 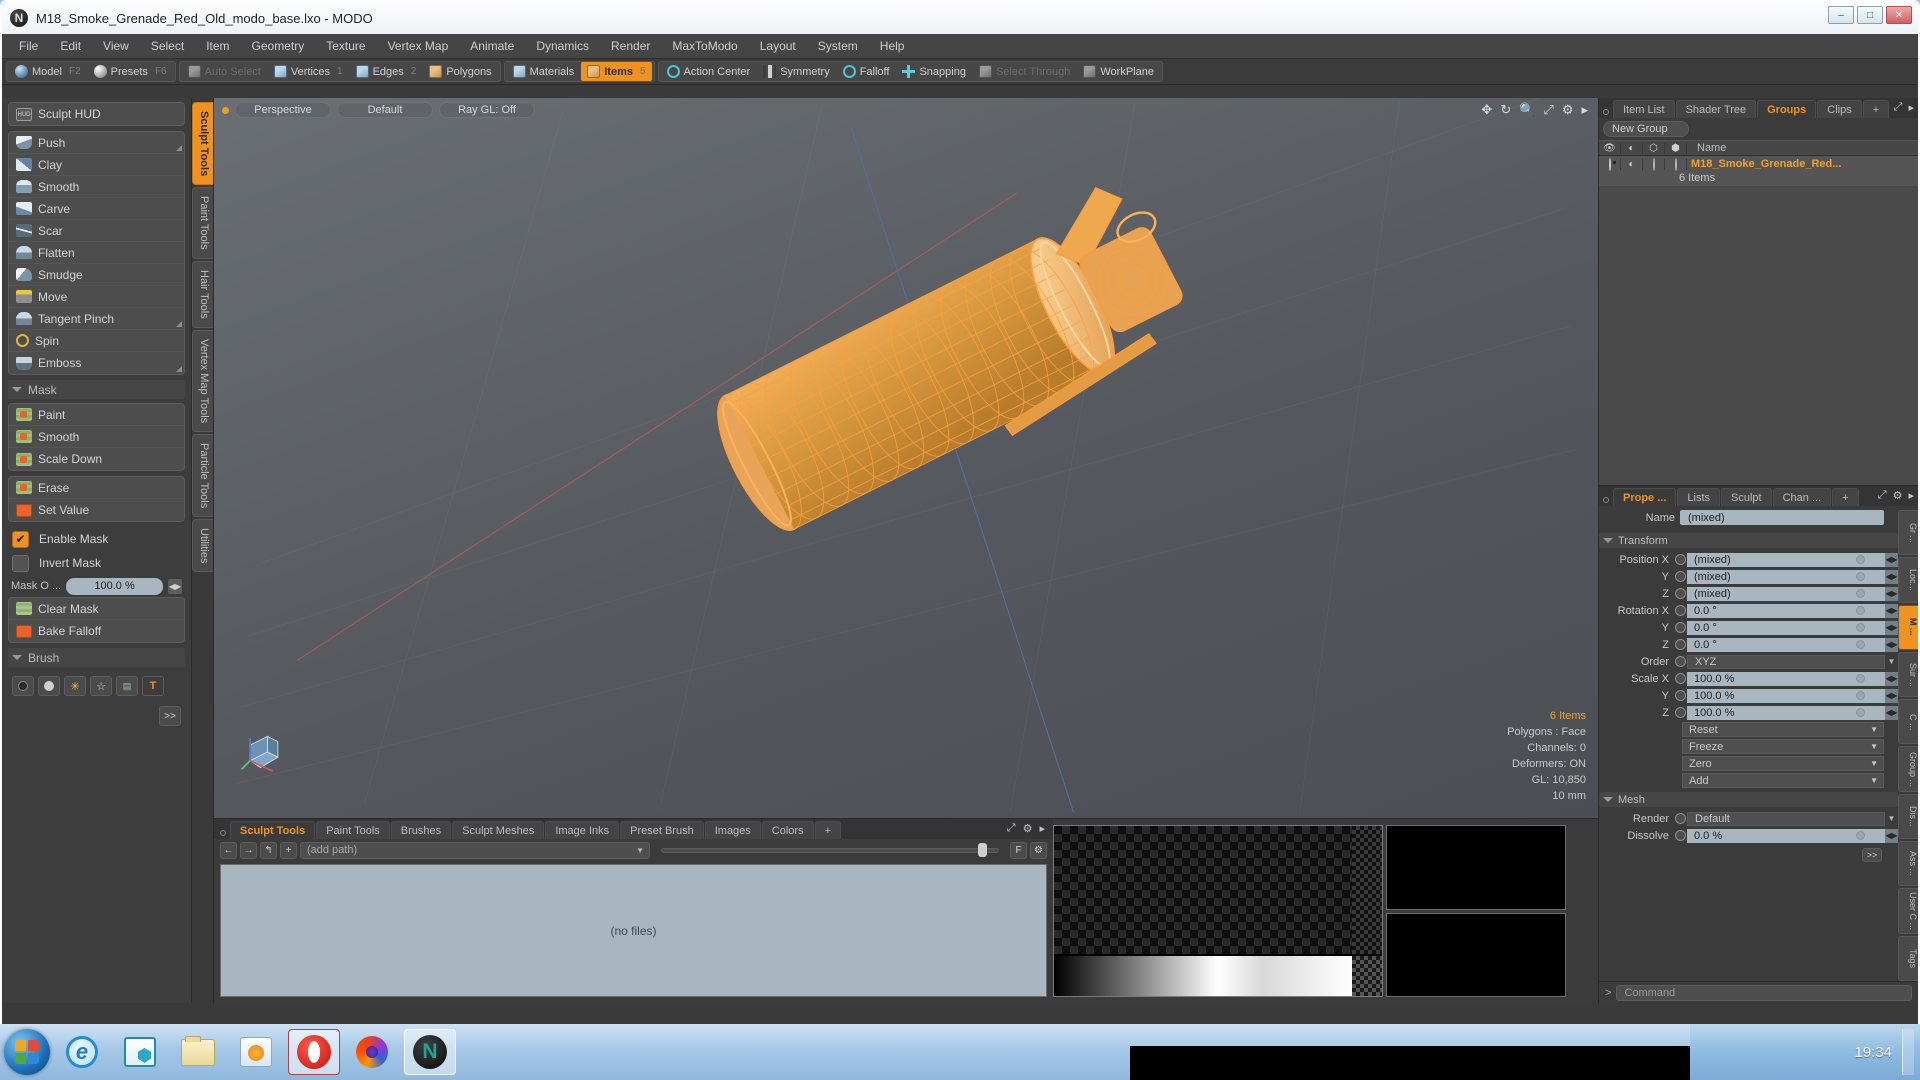 What do you see at coordinates (1646, 129) in the screenshot?
I see `new-group-button: New Group` at bounding box center [1646, 129].